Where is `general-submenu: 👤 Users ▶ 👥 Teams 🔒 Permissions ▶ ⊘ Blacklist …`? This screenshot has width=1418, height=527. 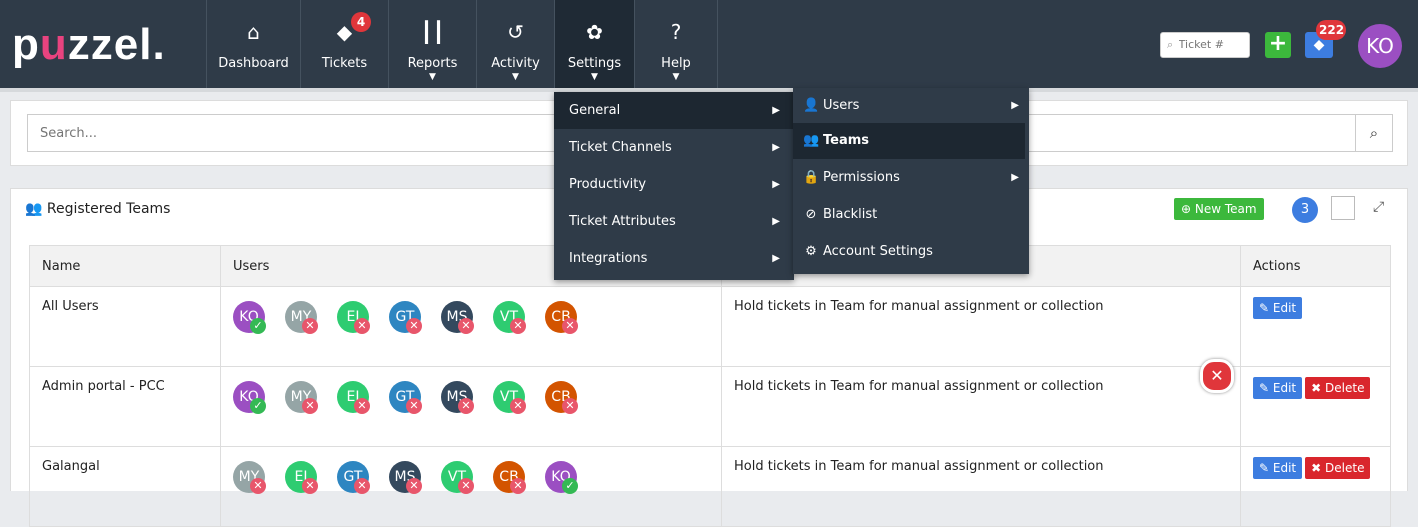 general-submenu: 👤 Users ▶ 👥 Teams 🔒 Permissions ▶ ⊘ Blacklist … is located at coordinates (911, 181).